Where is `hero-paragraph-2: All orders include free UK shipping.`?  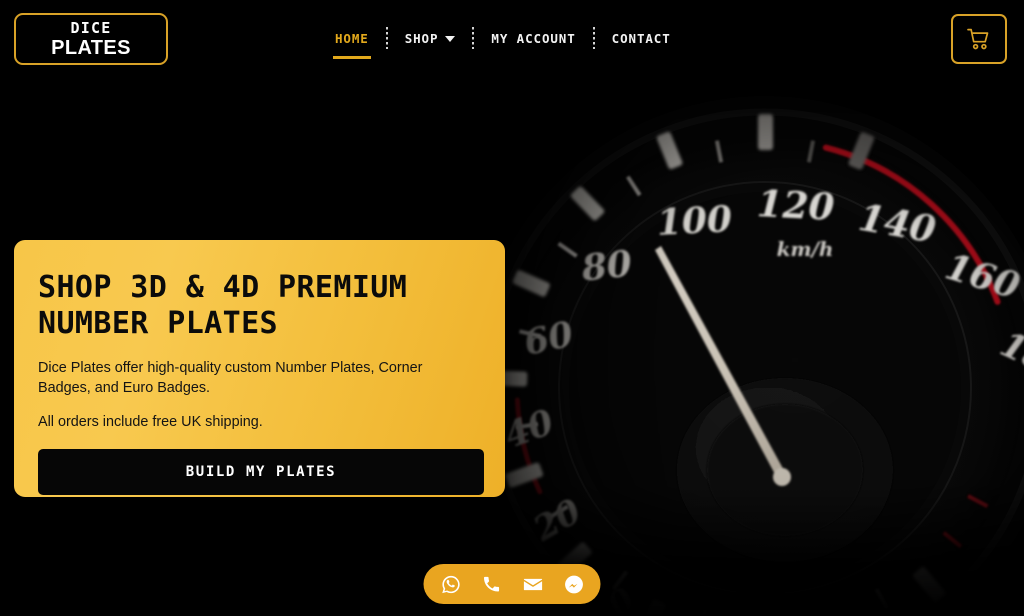
hero-paragraph-2: All orders include free UK shipping. is located at coordinates (150, 421).